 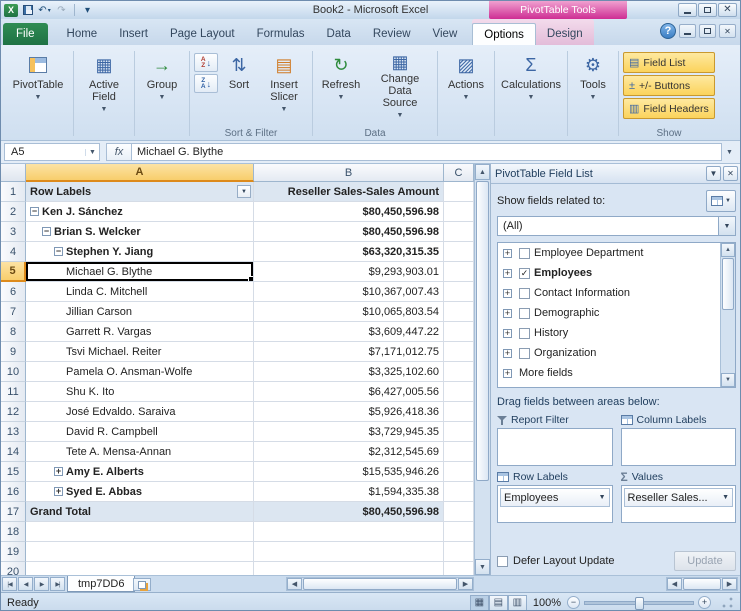 I want to click on field-headers-toggle: ▥ Field Headers, so click(x=669, y=108).